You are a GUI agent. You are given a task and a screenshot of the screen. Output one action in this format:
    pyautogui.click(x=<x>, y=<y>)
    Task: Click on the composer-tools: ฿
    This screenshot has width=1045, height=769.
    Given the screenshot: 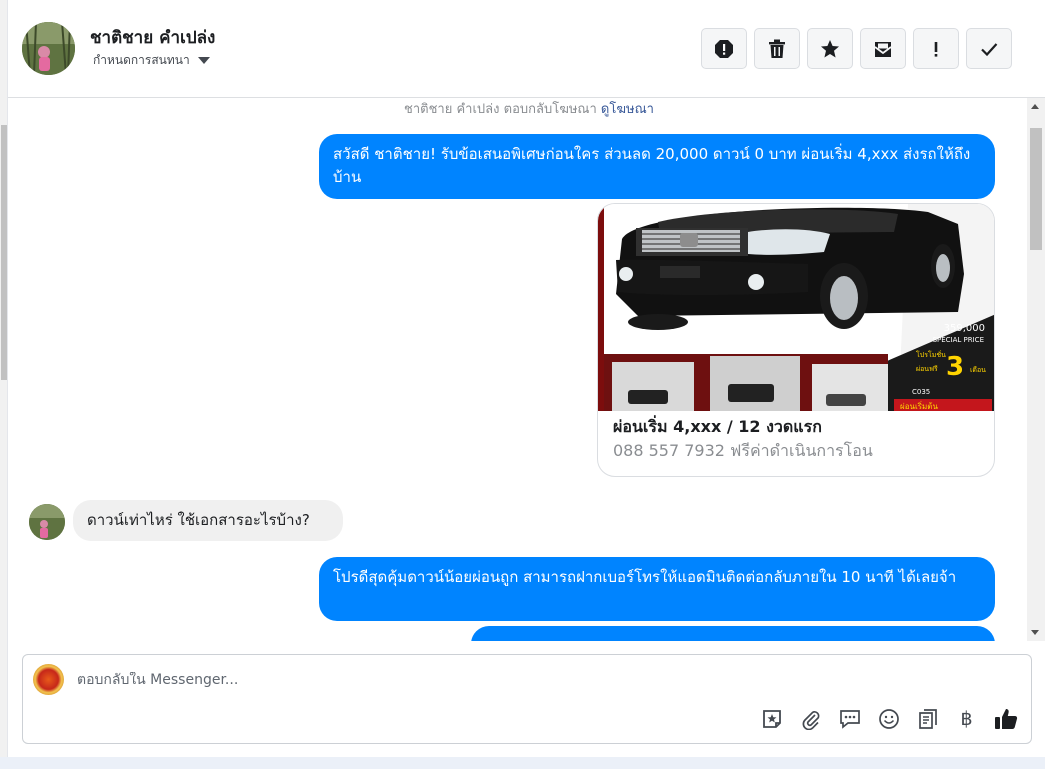 What is the action you would take?
    pyautogui.click(x=888, y=718)
    